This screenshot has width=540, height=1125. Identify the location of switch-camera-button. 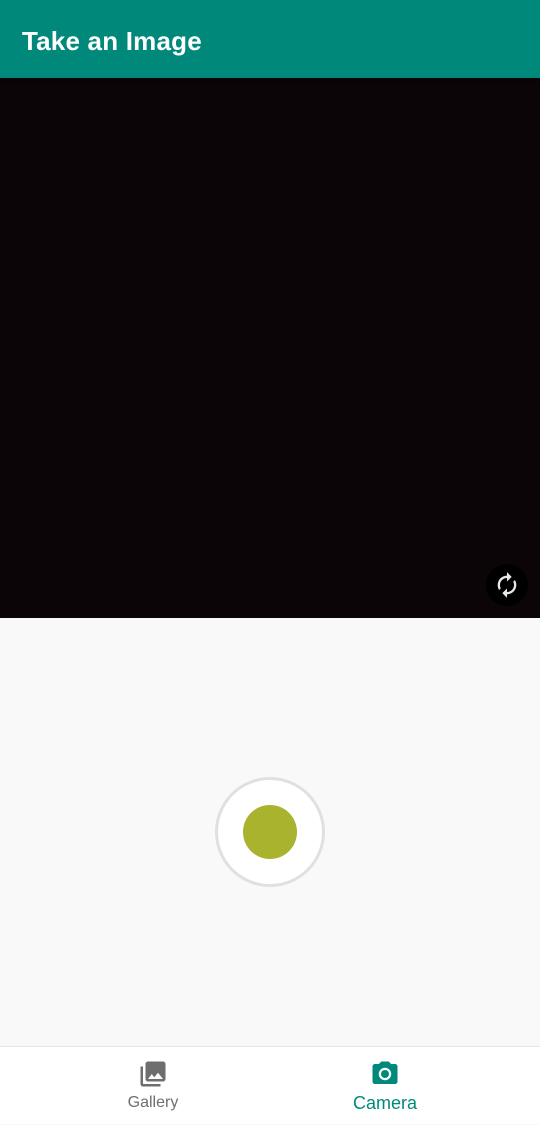
(507, 585).